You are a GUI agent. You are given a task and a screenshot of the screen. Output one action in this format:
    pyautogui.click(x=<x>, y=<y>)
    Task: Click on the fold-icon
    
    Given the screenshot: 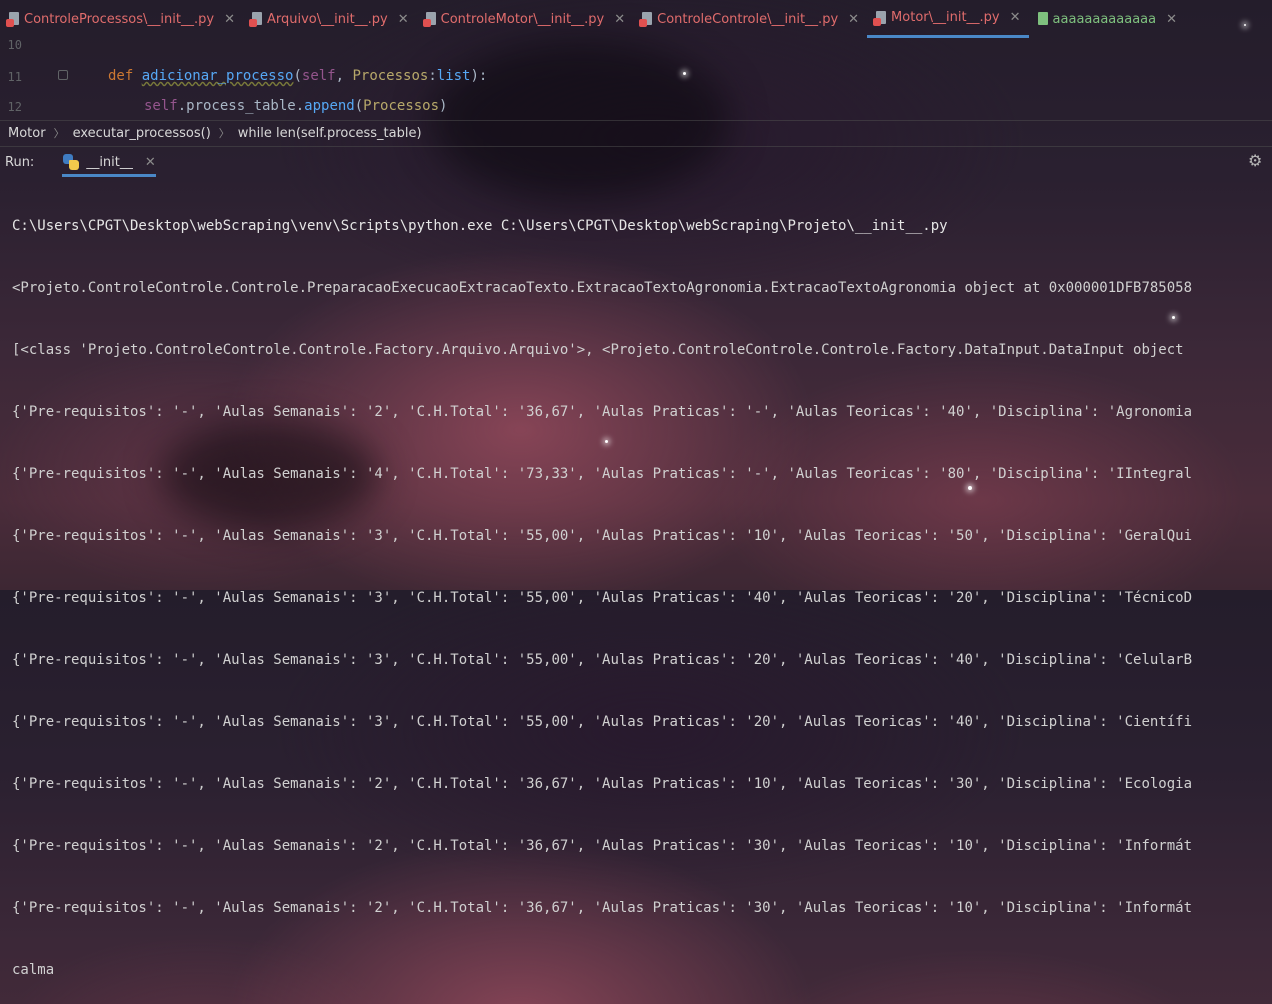 What is the action you would take?
    pyautogui.click(x=63, y=75)
    